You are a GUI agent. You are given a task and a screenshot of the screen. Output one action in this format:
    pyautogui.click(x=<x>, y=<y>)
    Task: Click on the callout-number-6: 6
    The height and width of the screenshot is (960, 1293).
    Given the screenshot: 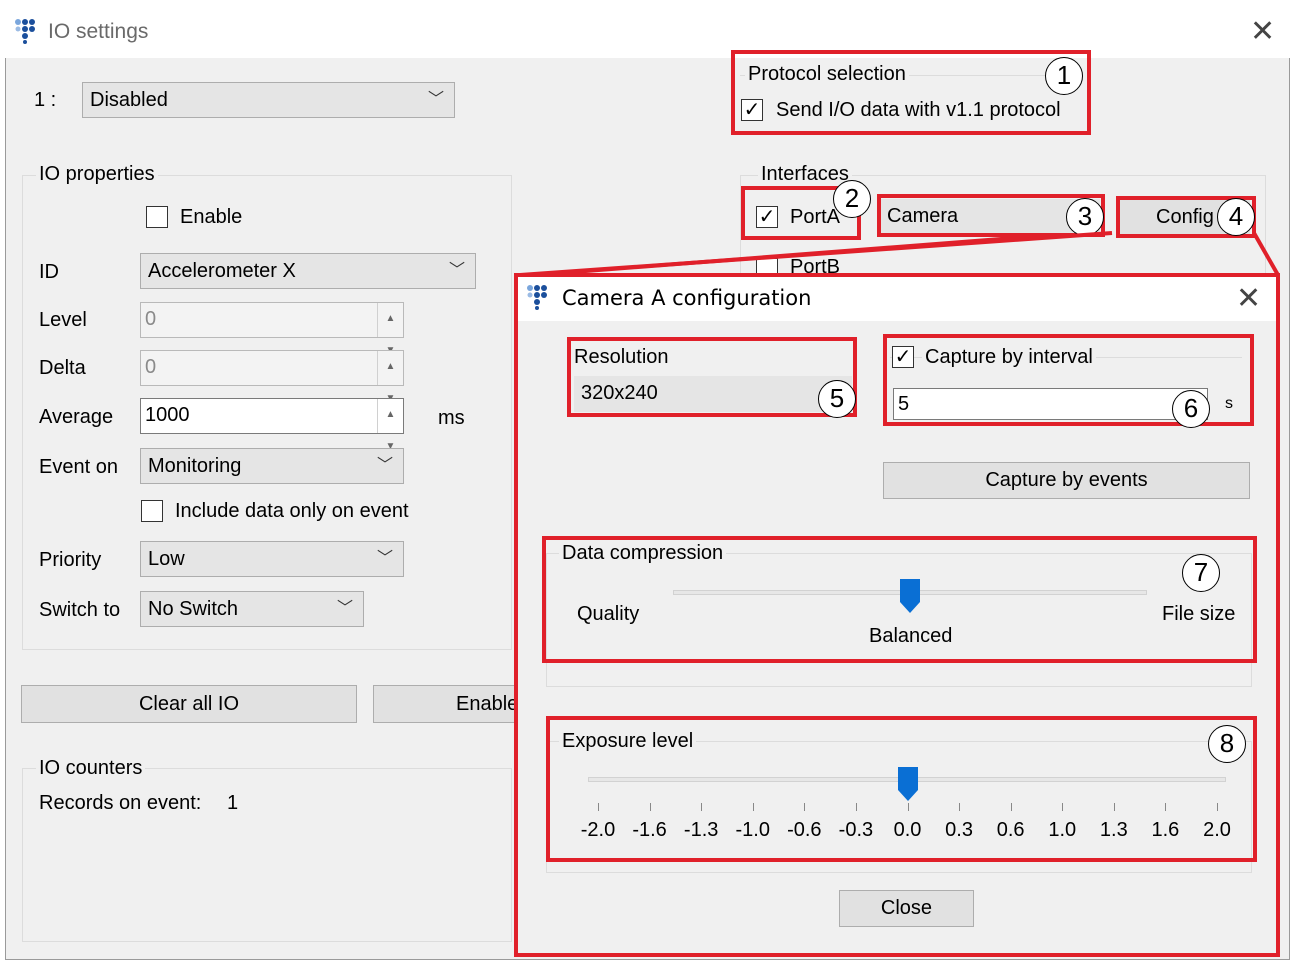 What is the action you would take?
    pyautogui.click(x=1191, y=409)
    